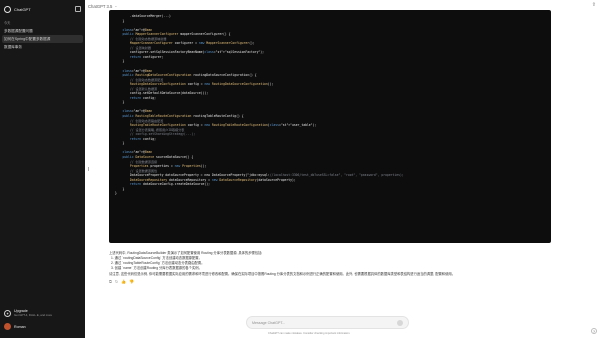  Describe the element at coordinates (594, 5) in the screenshot. I see `share-icon: ⇪` at that location.